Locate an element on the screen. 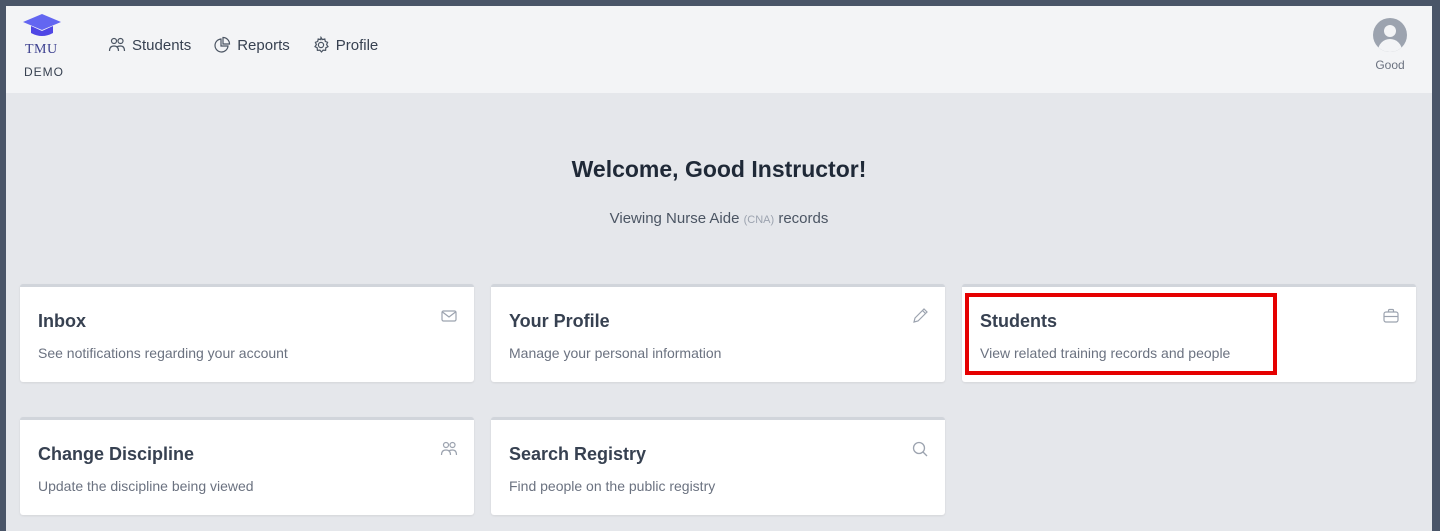 The height and width of the screenshot is (531, 1440). nav-item-profile: Profile is located at coordinates (345, 45).